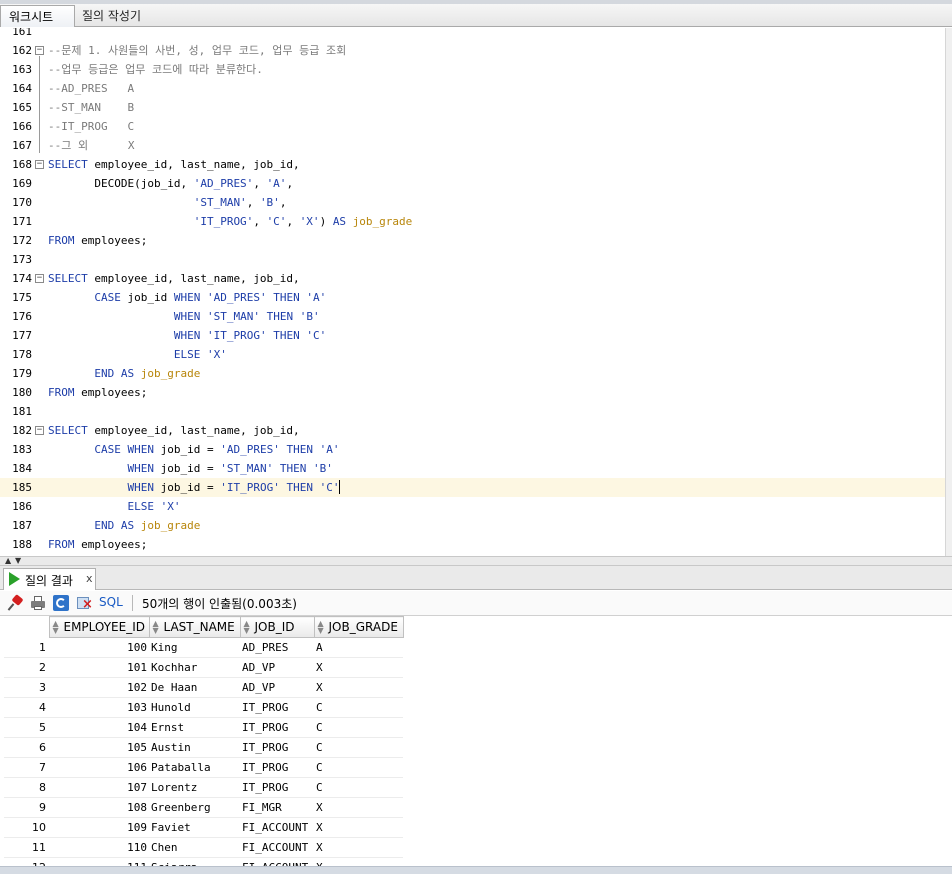 The height and width of the screenshot is (874, 952). Describe the element at coordinates (358, 627) in the screenshot. I see `column-header: ▲ ▼ JOB_GRADE` at that location.